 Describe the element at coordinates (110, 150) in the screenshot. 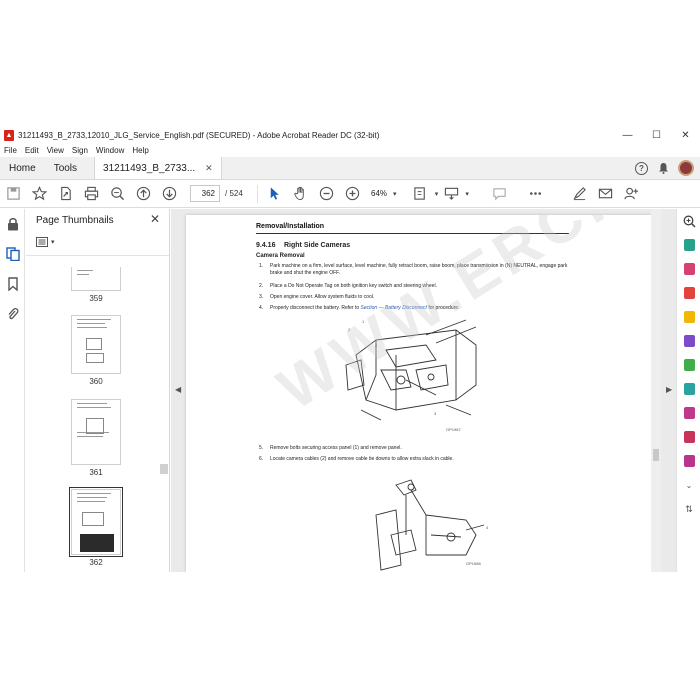

I see `menu-window: Window` at that location.